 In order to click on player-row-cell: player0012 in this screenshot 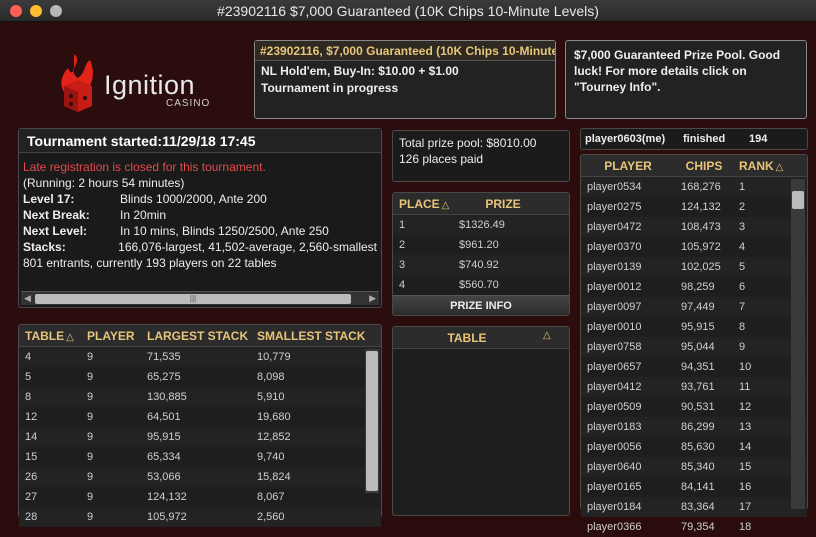, I will do `click(614, 287)`.